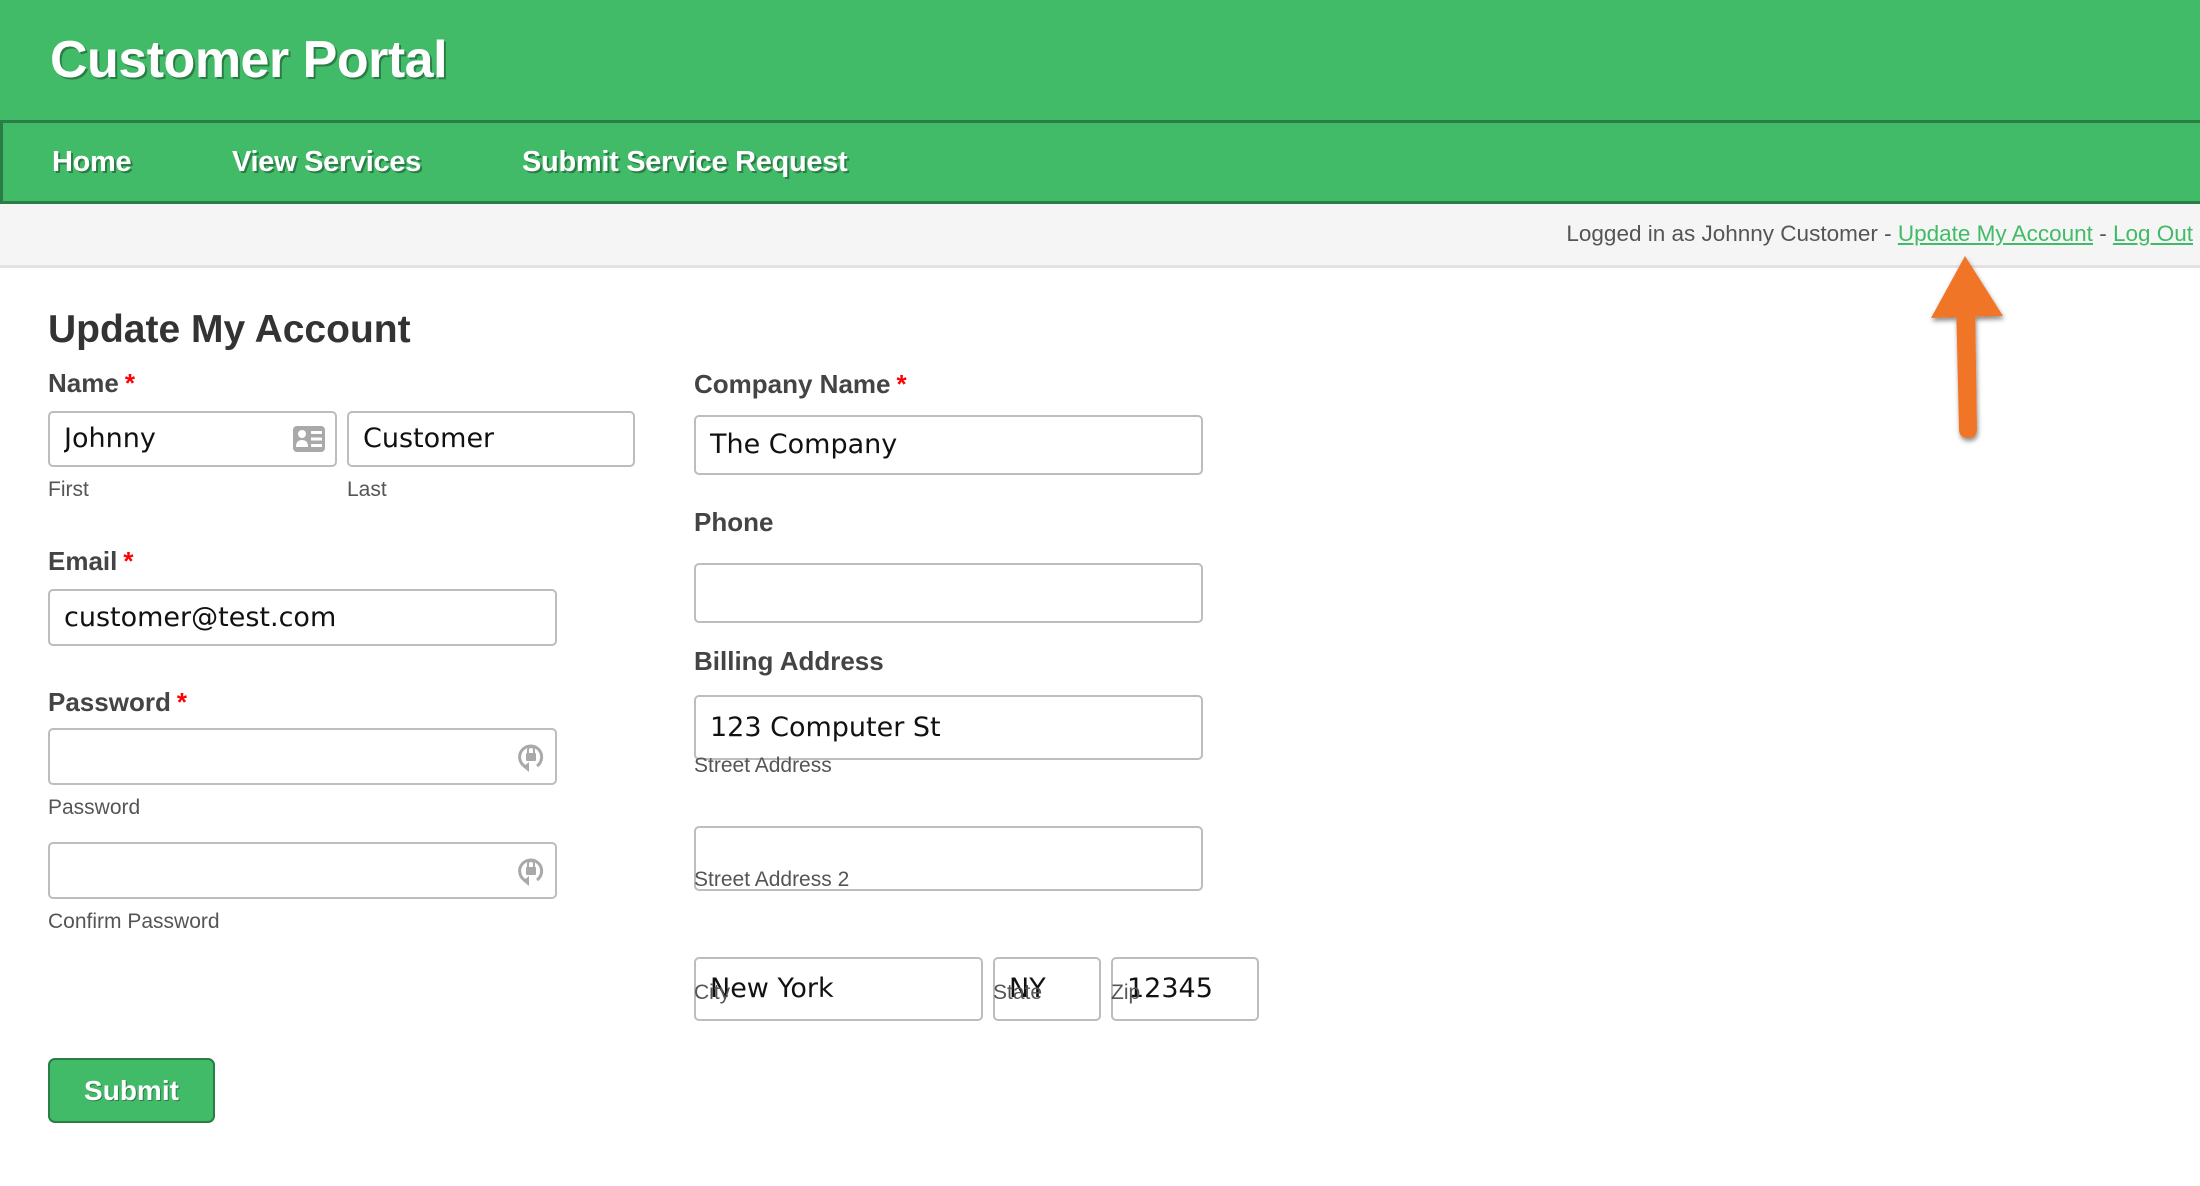  What do you see at coordinates (804, 445) in the screenshot?
I see `company-name-value: The Company` at bounding box center [804, 445].